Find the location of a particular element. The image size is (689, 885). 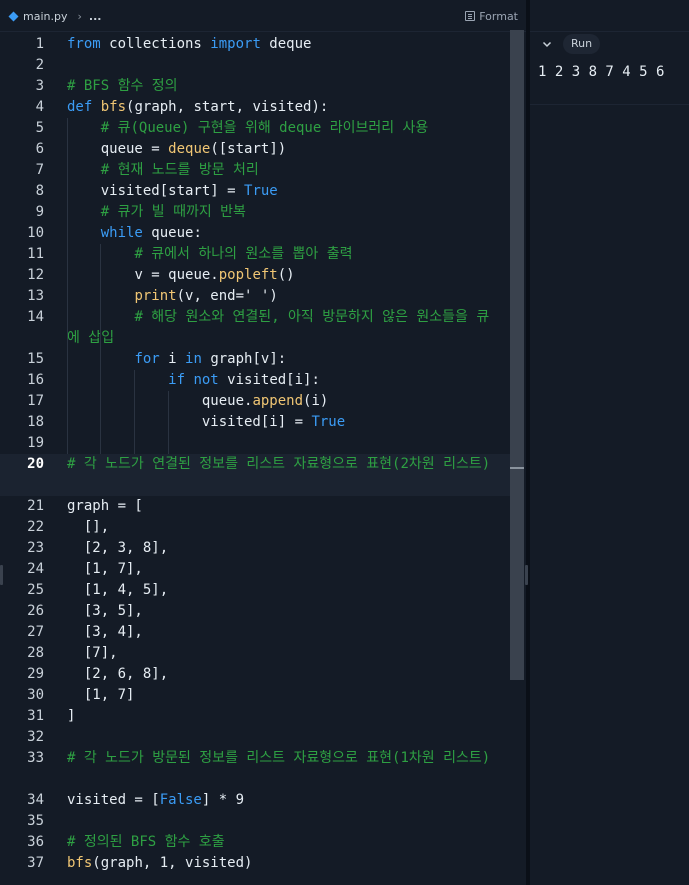

code-line: 15 for i in graph[v]: is located at coordinates (255, 359).